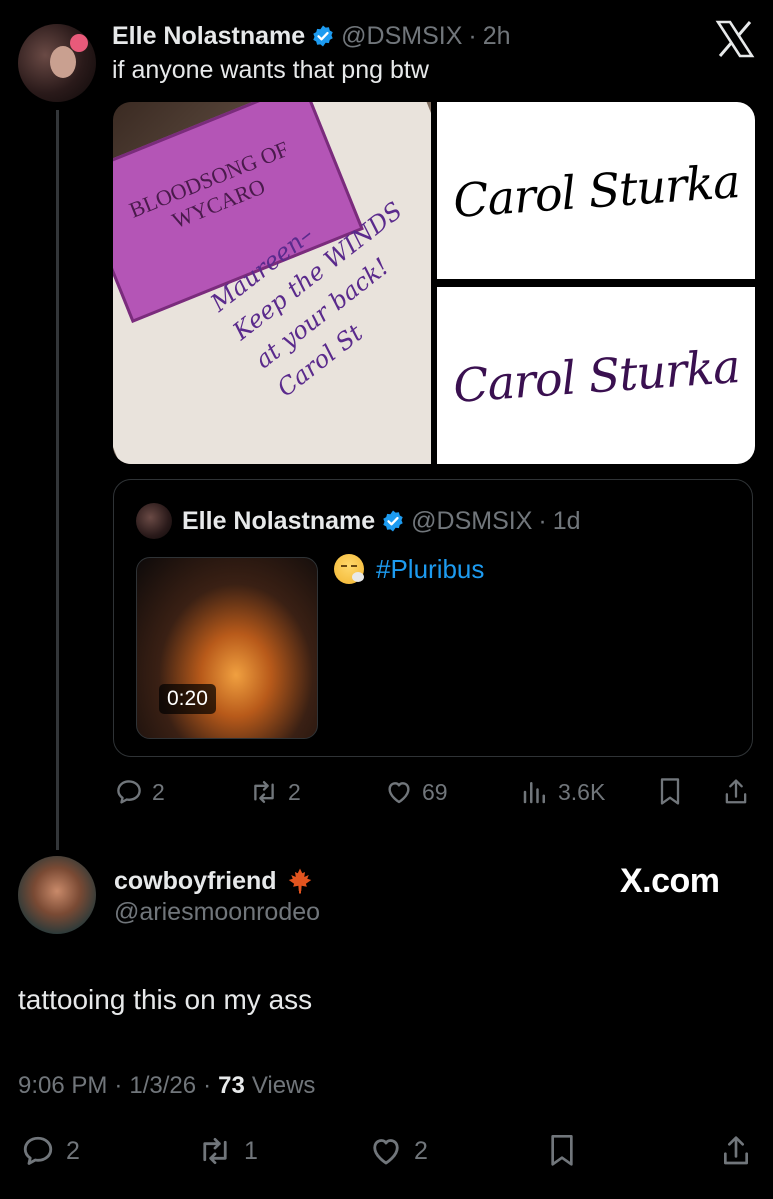 This screenshot has height=1199, width=773. What do you see at coordinates (566, 520) in the screenshot?
I see `quote-time: 1d` at bounding box center [566, 520].